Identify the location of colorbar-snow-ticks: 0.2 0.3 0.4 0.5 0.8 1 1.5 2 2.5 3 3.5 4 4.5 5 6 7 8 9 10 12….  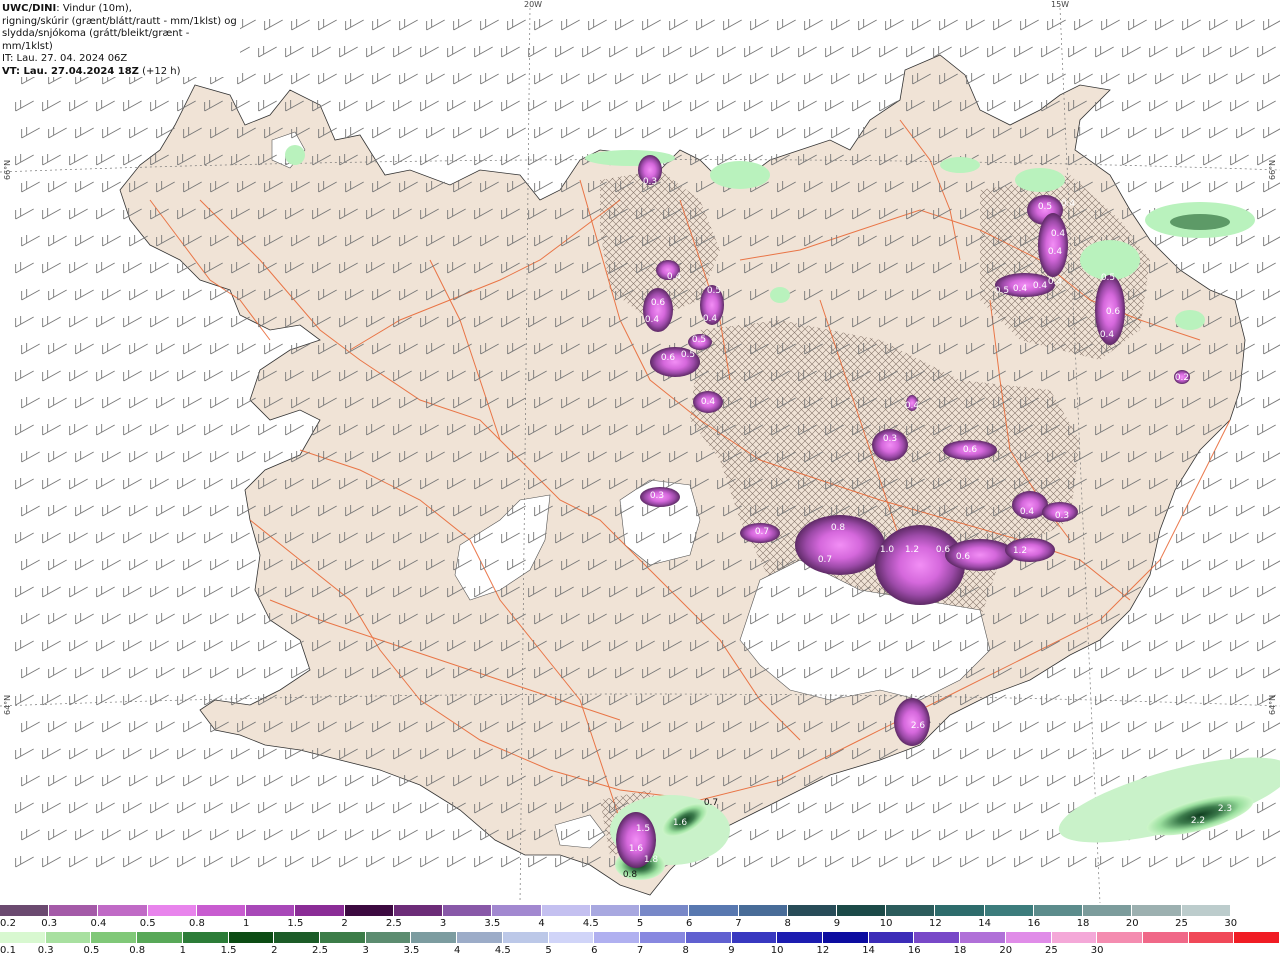
(640, 924).